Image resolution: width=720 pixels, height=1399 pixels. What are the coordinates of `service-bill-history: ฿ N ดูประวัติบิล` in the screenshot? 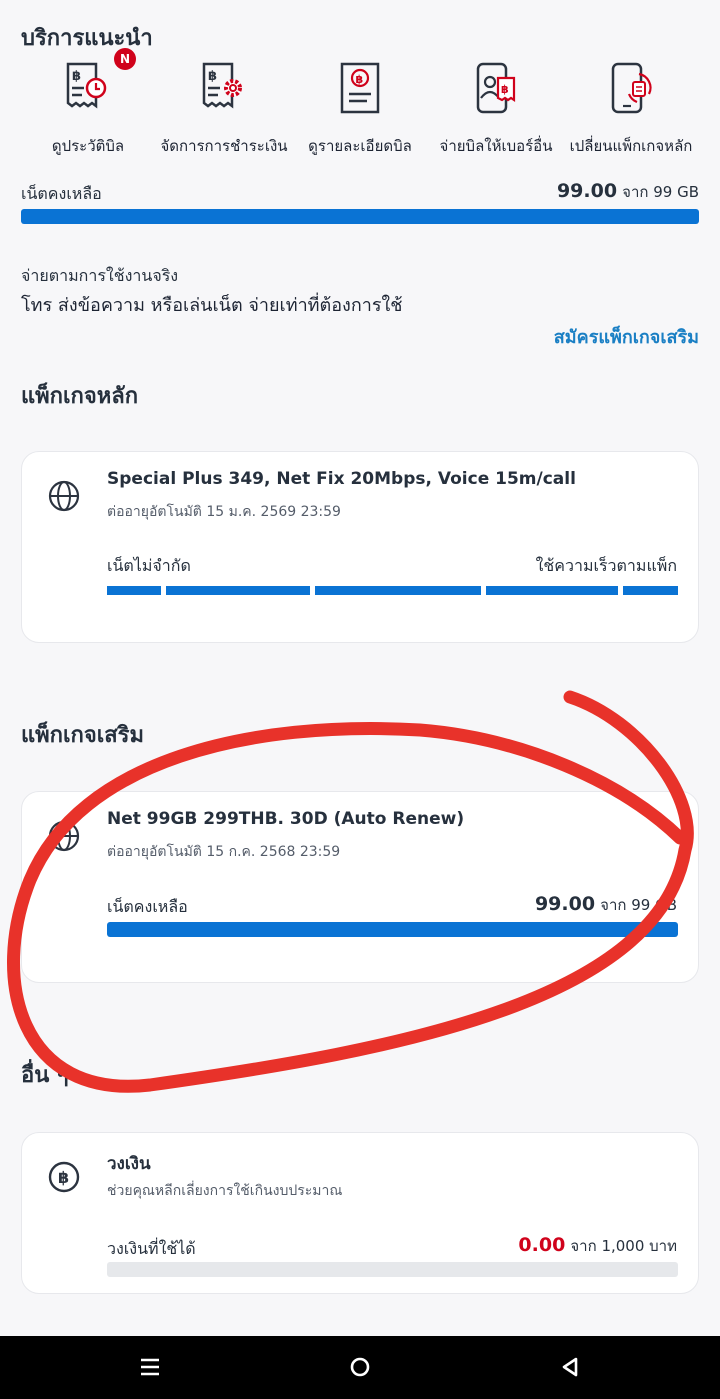 It's located at (88, 103).